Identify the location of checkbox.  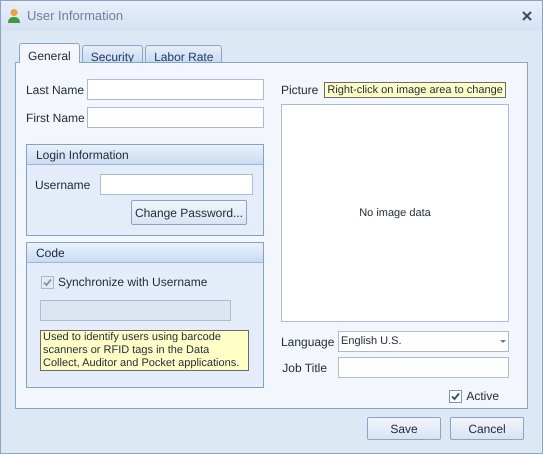
(455, 396).